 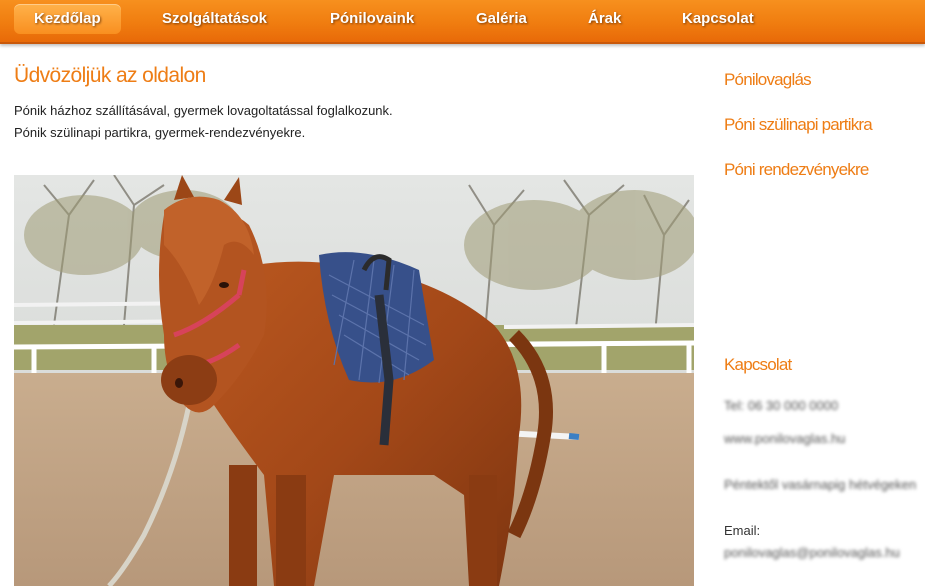 What do you see at coordinates (781, 405) in the screenshot?
I see `contact-phone: Tel: 06 30 000 0000` at bounding box center [781, 405].